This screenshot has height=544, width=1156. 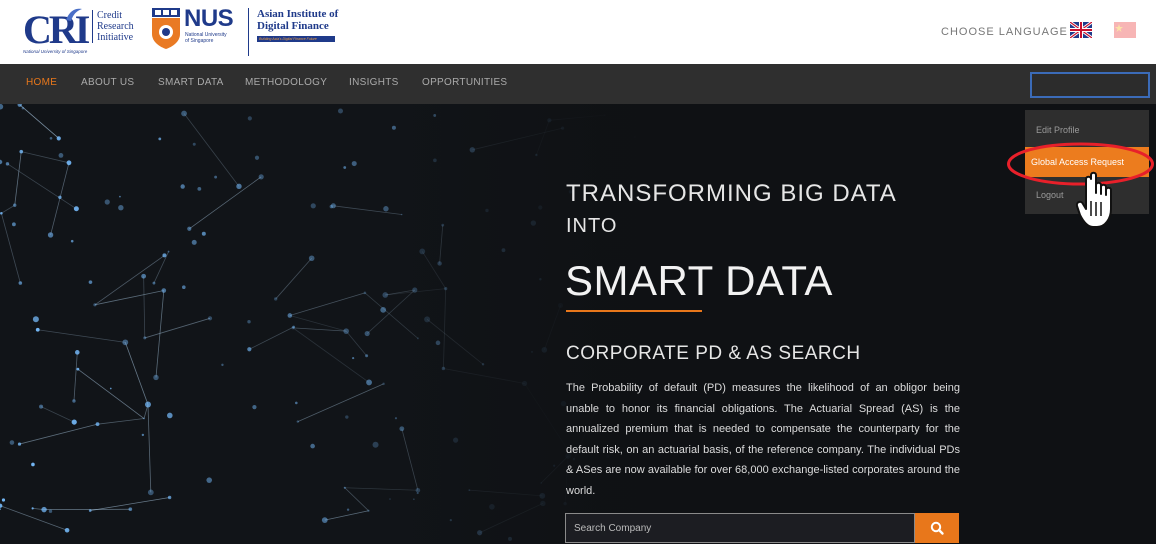 What do you see at coordinates (286, 82) in the screenshot?
I see `nav-methodology: METHODOLOGY` at bounding box center [286, 82].